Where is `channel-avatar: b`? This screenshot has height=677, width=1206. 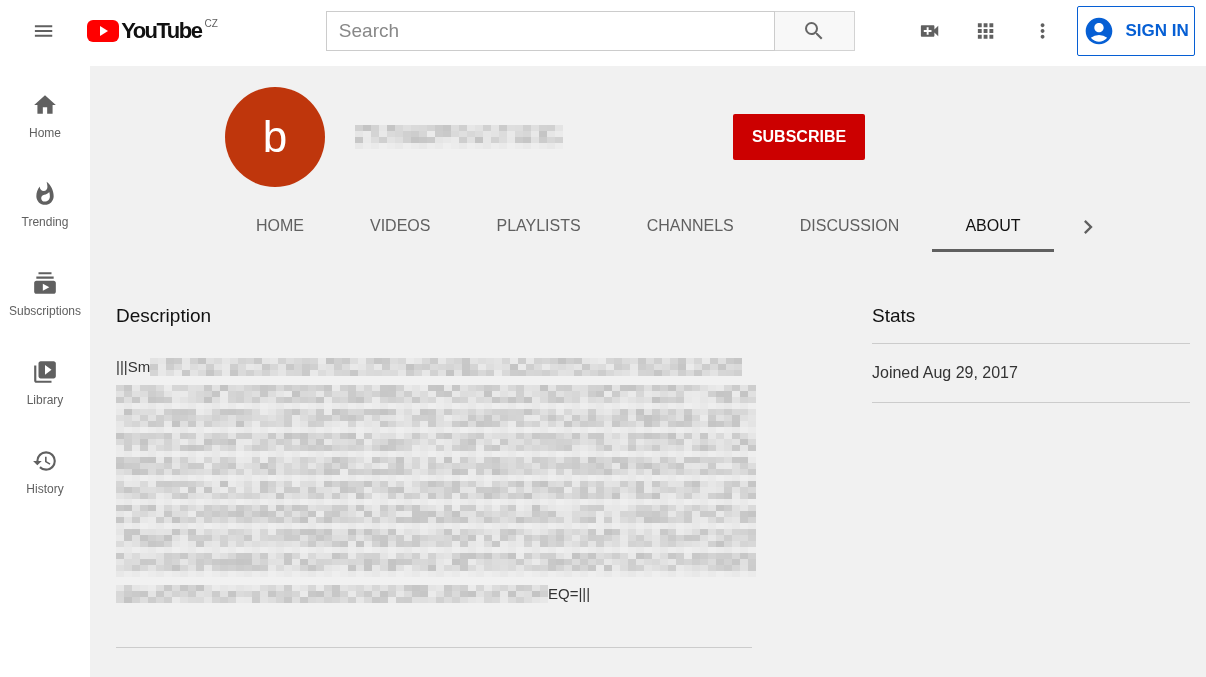
channel-avatar: b is located at coordinates (275, 137).